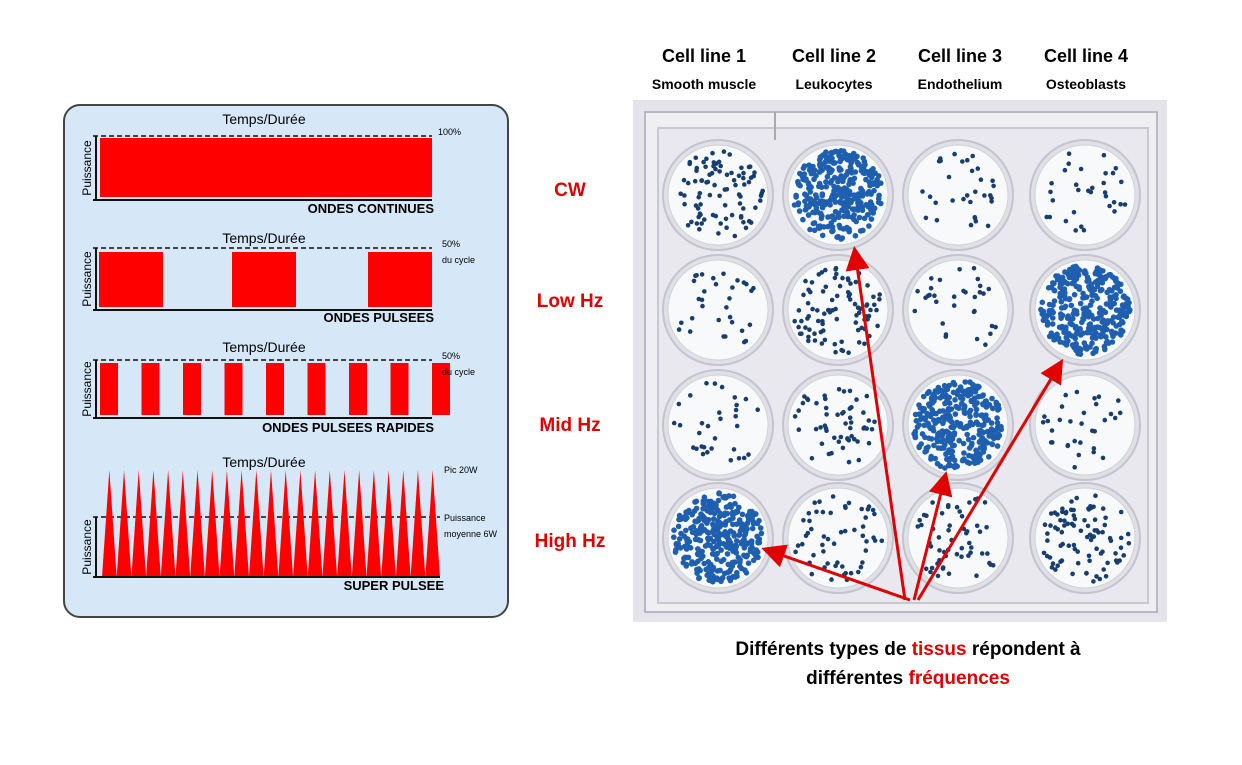 The height and width of the screenshot is (765, 1242). Describe the element at coordinates (1086, 84) in the screenshot. I see `column-subtitle: Osteoblasts` at that location.